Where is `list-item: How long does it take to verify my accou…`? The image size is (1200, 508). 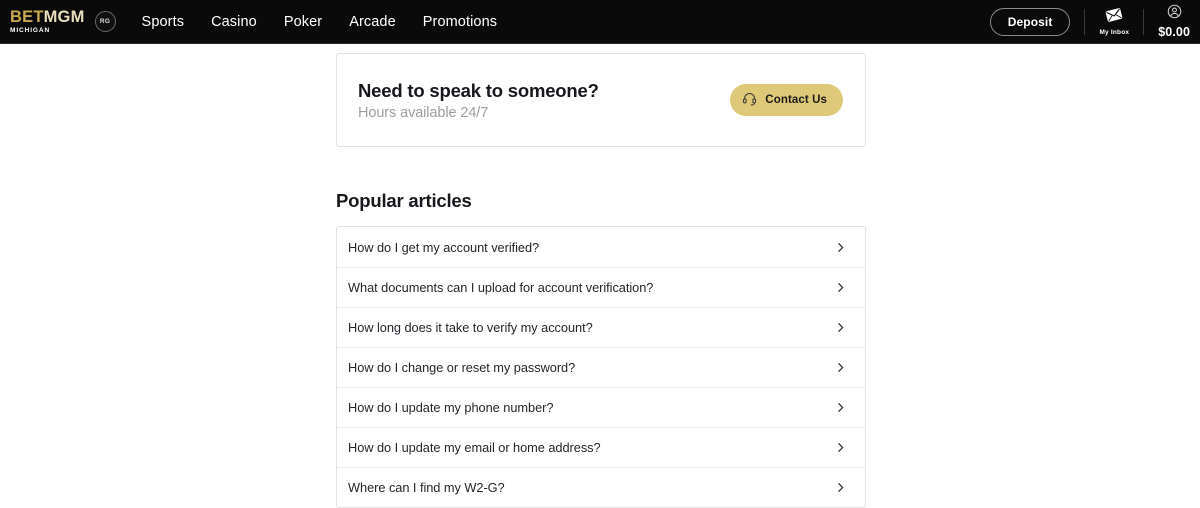
list-item: How long does it take to verify my accou… is located at coordinates (601, 327).